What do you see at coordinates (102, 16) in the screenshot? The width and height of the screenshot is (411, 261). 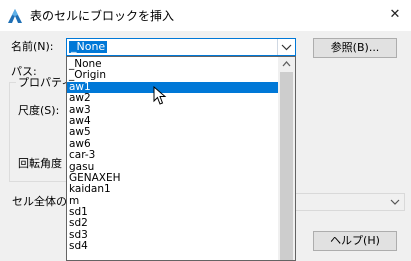 I see `window-title: 表のセルにブロックを挿入` at bounding box center [102, 16].